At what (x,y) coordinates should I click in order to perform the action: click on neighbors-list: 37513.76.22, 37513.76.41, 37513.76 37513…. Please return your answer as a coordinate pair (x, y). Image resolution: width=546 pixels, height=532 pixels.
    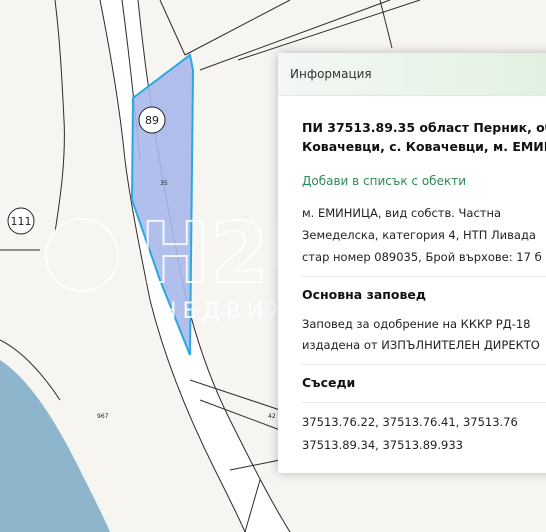
    Looking at the image, I should click on (424, 434).